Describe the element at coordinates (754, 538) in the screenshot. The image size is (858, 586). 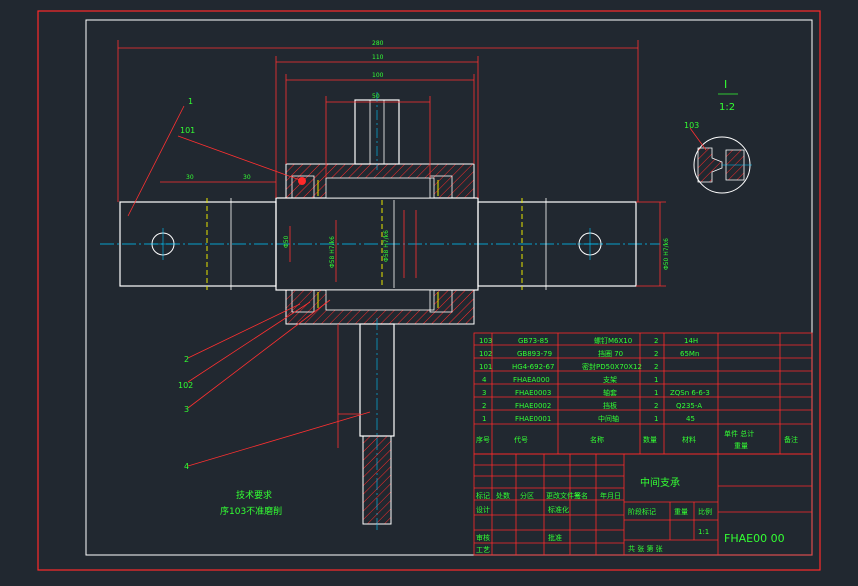
I see `tb-drawing-no: FHAE00 00` at that location.